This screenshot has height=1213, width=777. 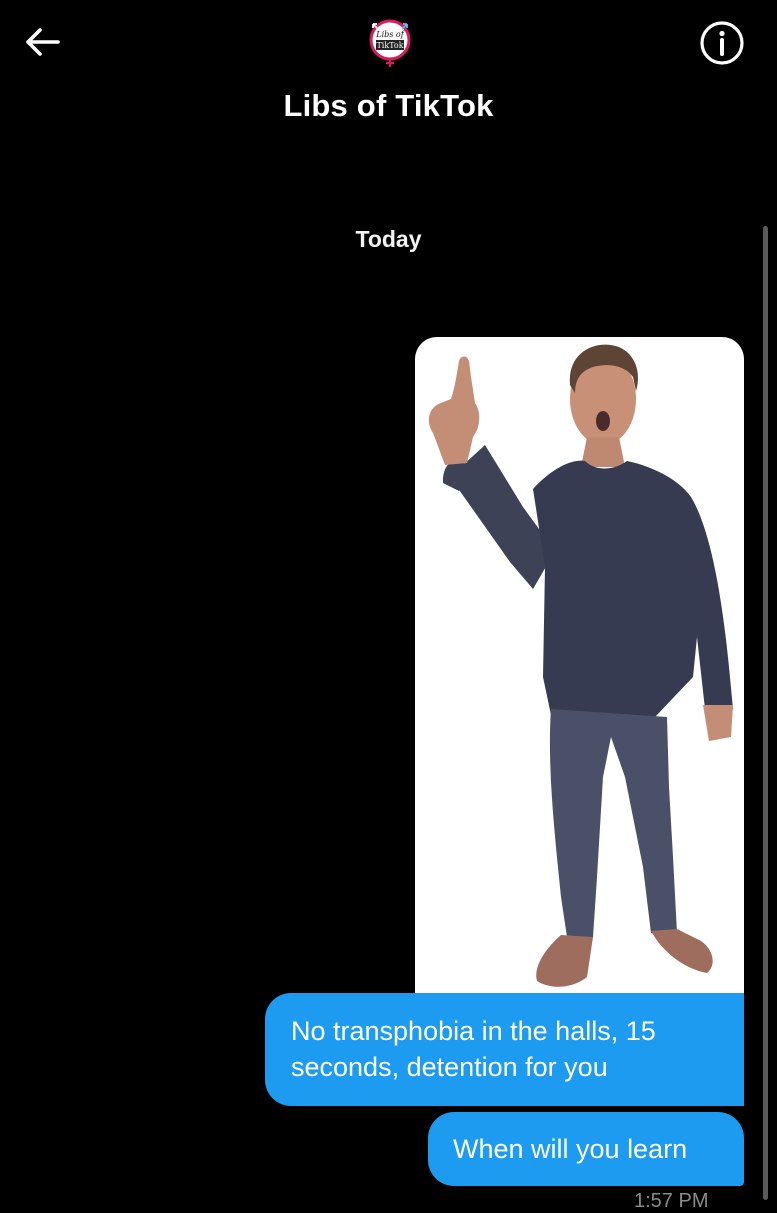 I want to click on message-bubble: When will you learn, so click(x=586, y=1149).